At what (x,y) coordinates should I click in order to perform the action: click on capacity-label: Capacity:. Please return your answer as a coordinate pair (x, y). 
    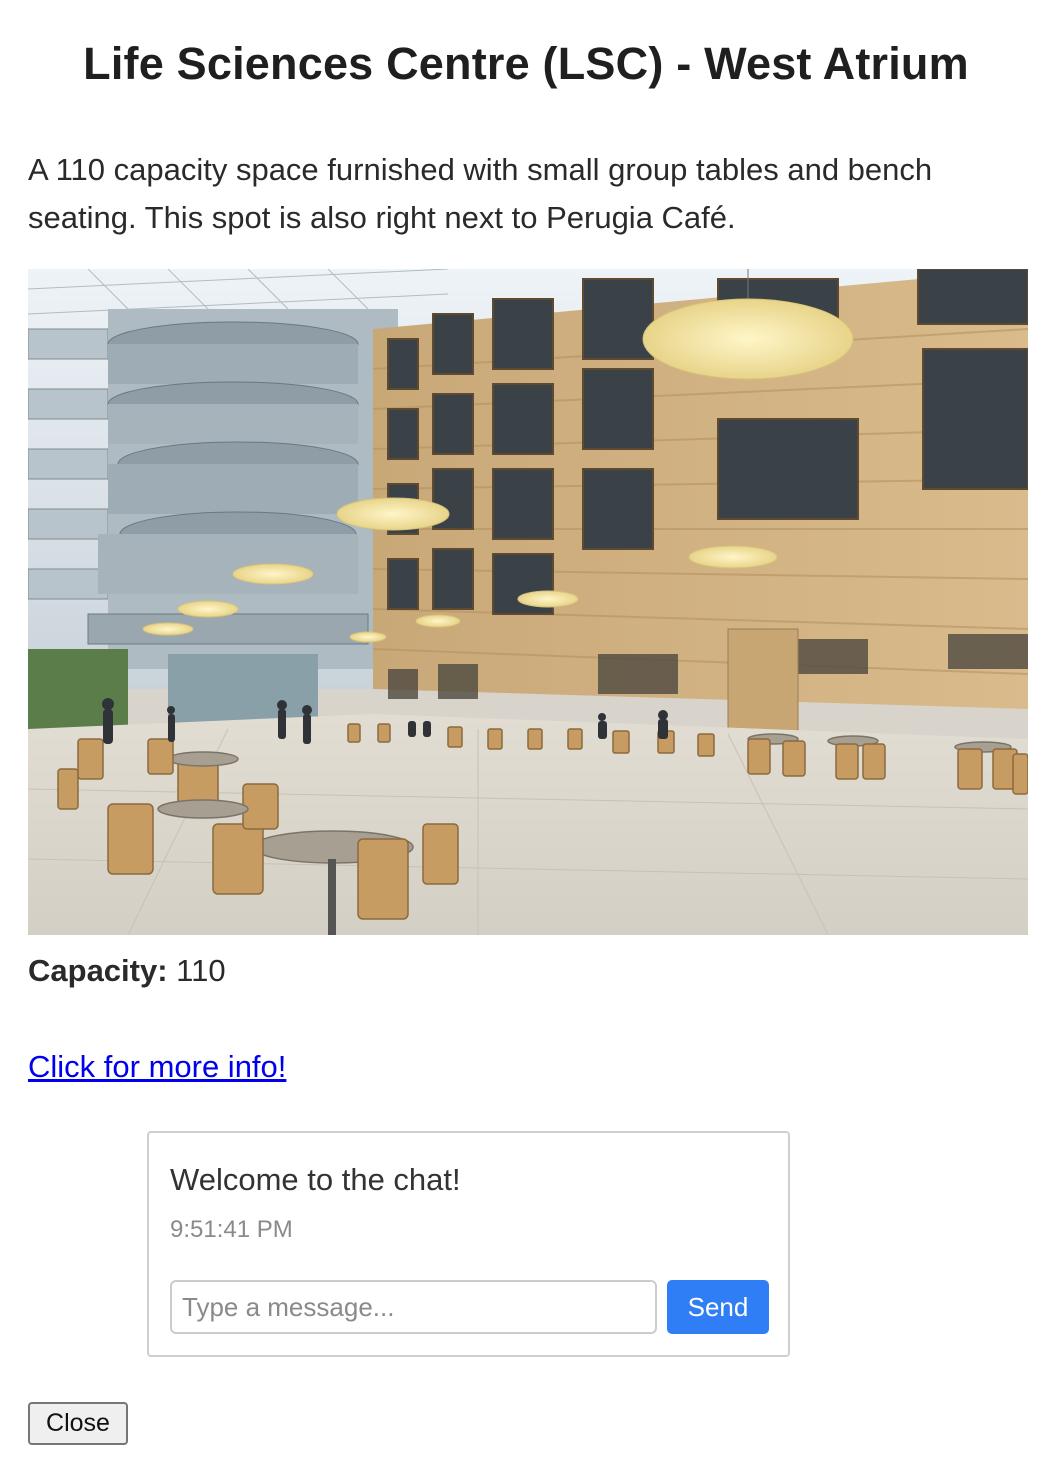
    Looking at the image, I should click on (98, 970).